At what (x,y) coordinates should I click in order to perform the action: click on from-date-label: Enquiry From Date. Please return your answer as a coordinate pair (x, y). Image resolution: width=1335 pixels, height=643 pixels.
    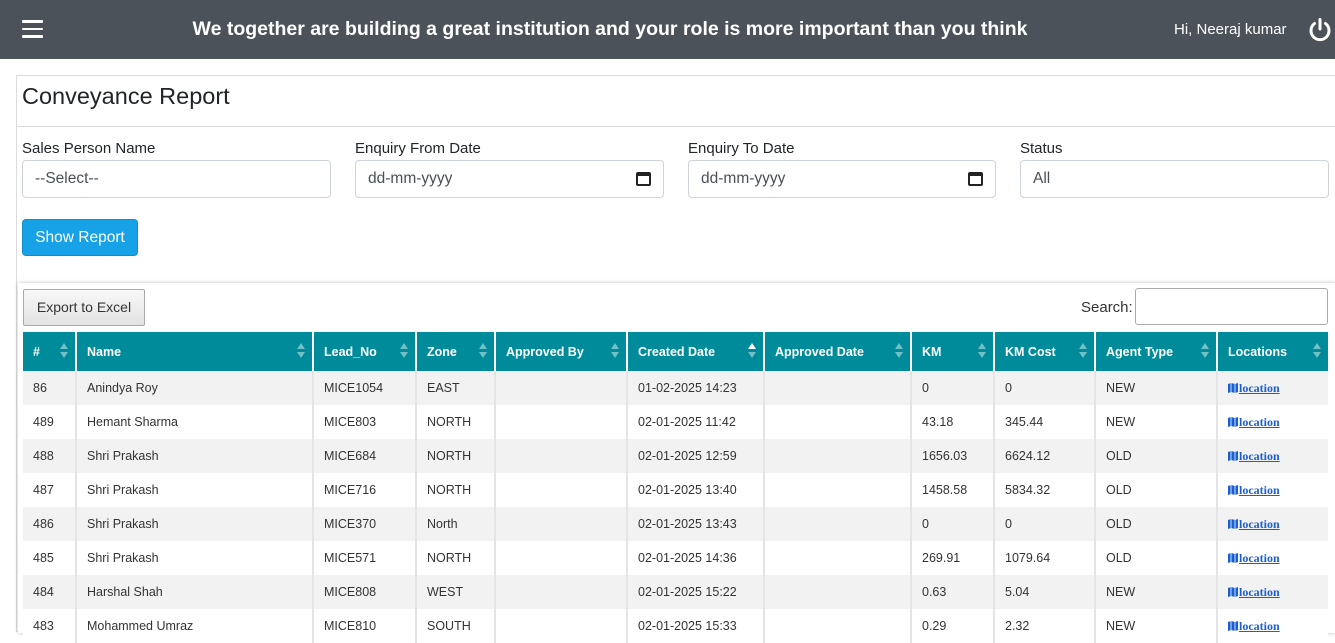
    Looking at the image, I should click on (418, 148).